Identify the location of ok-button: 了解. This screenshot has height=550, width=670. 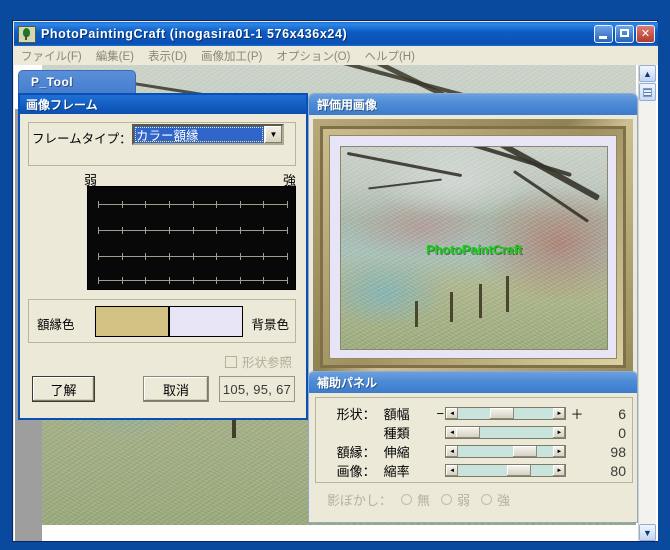
(63, 389).